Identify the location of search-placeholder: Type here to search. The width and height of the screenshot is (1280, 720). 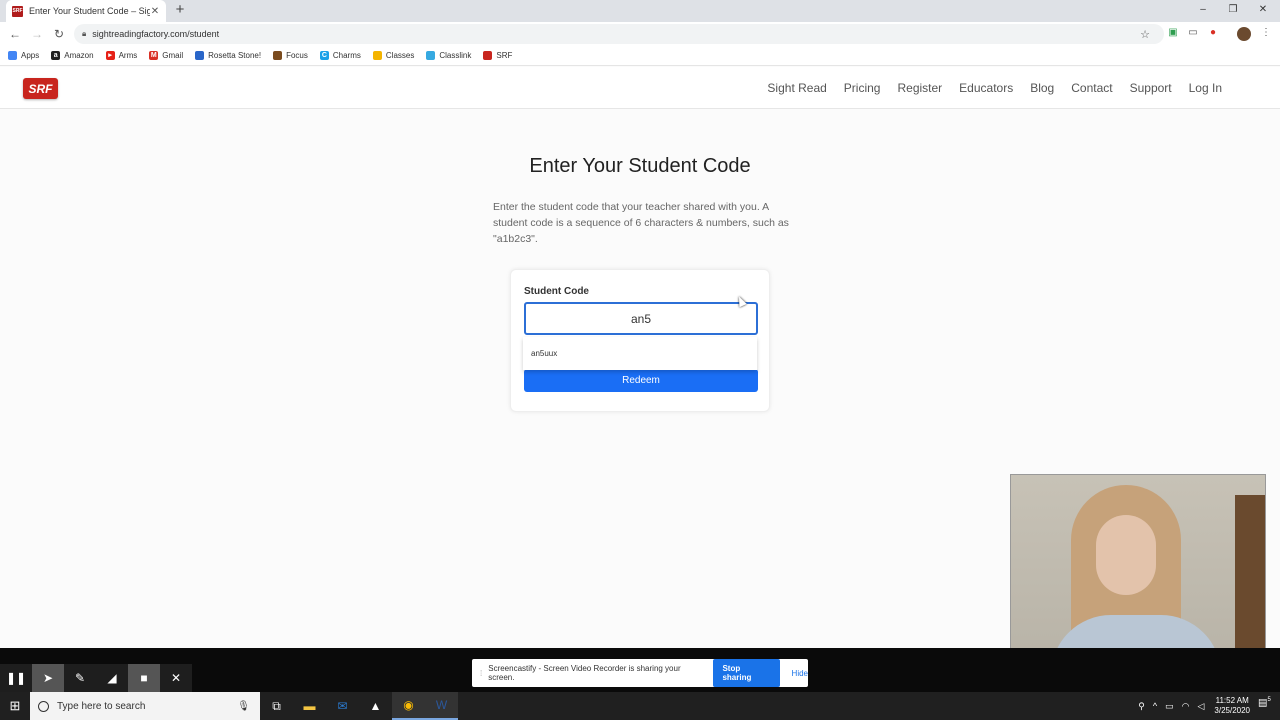
(101, 706).